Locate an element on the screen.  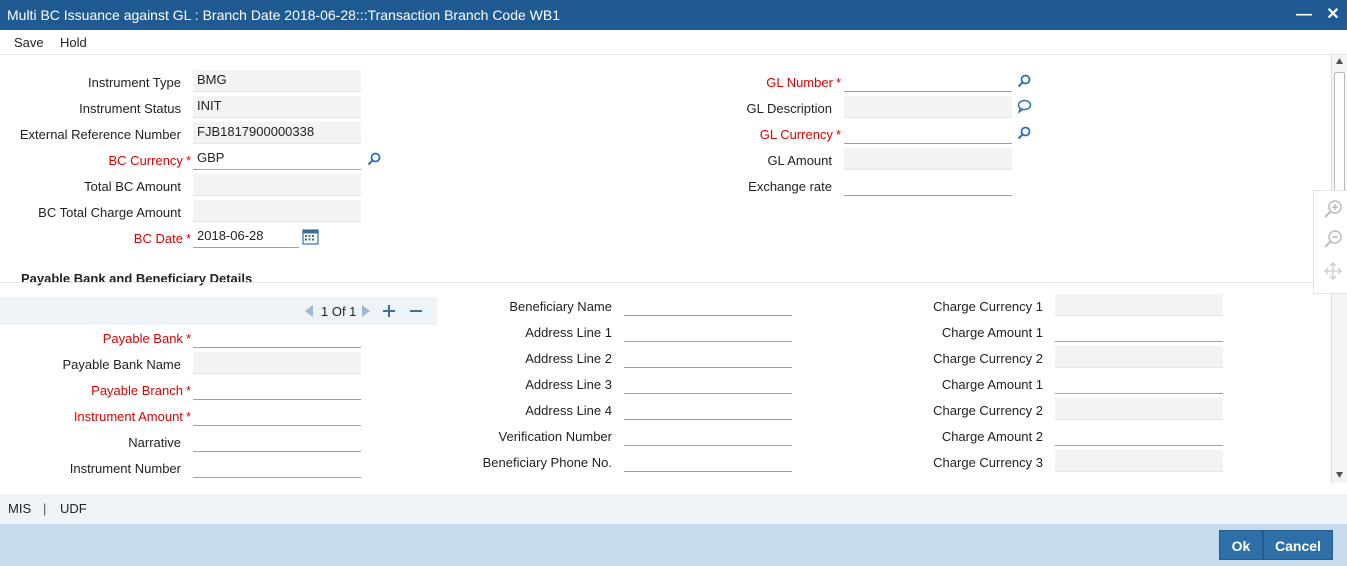
close-icon: ✕ is located at coordinates (1333, 15).